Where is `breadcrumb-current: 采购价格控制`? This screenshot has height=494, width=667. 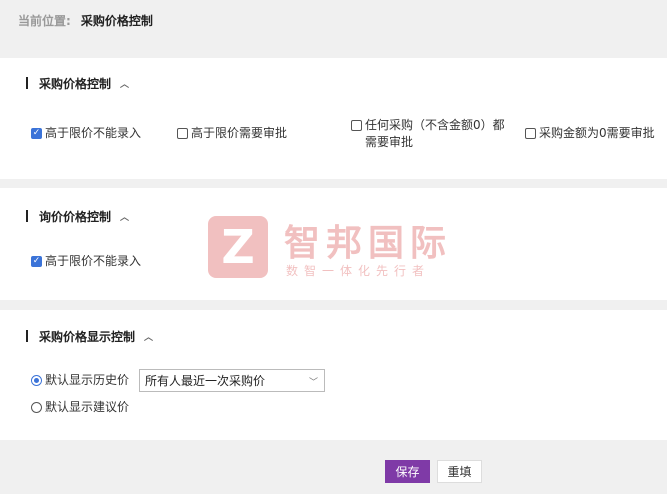
breadcrumb-current: 采购价格控制 is located at coordinates (116, 20).